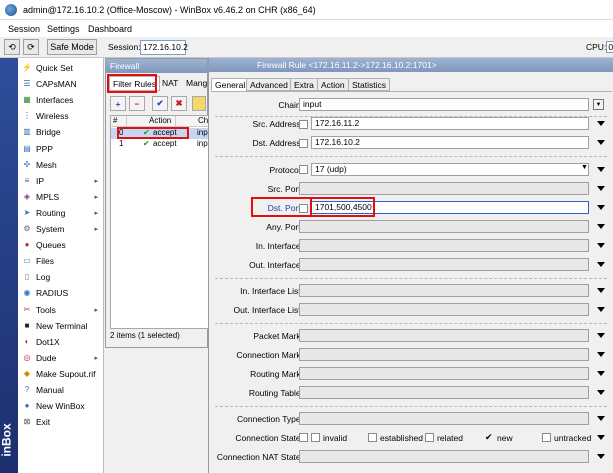 The height and width of the screenshot is (473, 613). Describe the element at coordinates (601, 437) in the screenshot. I see `connection-state-toggle-icon` at that location.